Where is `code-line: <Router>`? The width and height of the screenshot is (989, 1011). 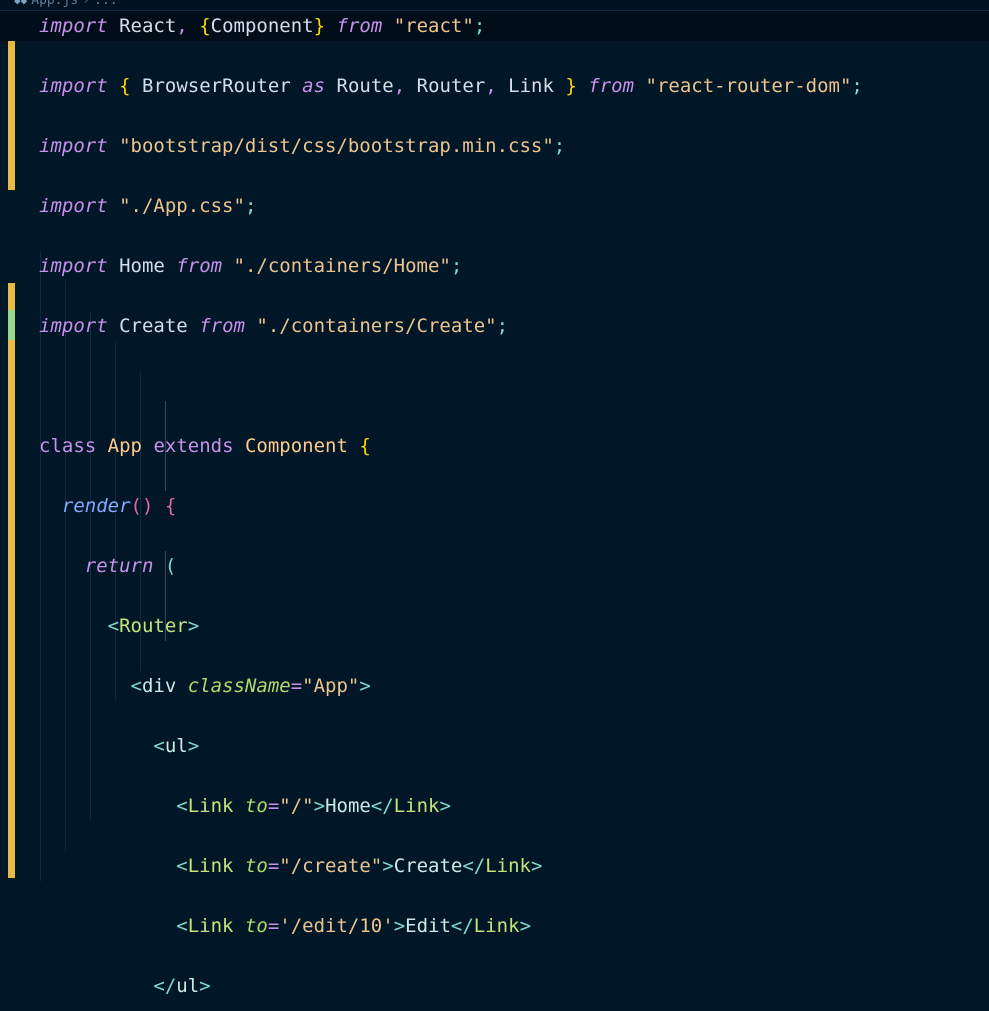 code-line: <Router> is located at coordinates (494, 626).